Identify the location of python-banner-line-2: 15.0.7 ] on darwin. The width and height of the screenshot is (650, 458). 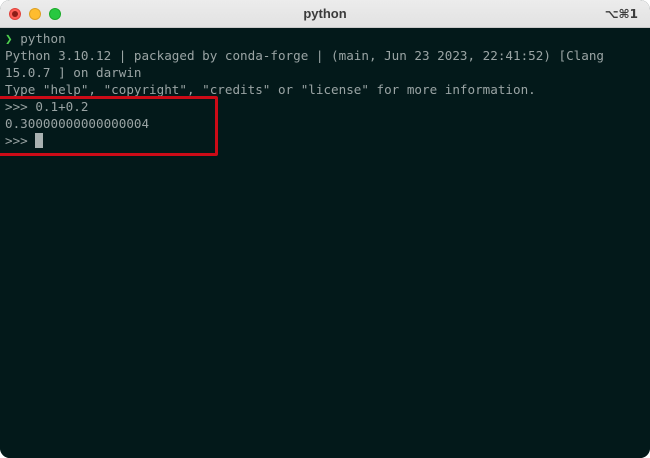
(73, 72).